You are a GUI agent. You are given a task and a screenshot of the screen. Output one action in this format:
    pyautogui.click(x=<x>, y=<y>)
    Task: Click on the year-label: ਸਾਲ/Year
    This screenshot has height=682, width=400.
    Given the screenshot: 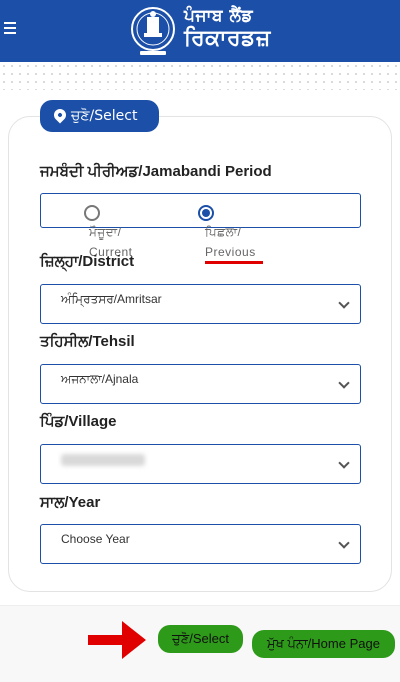 What is the action you would take?
    pyautogui.click(x=70, y=502)
    